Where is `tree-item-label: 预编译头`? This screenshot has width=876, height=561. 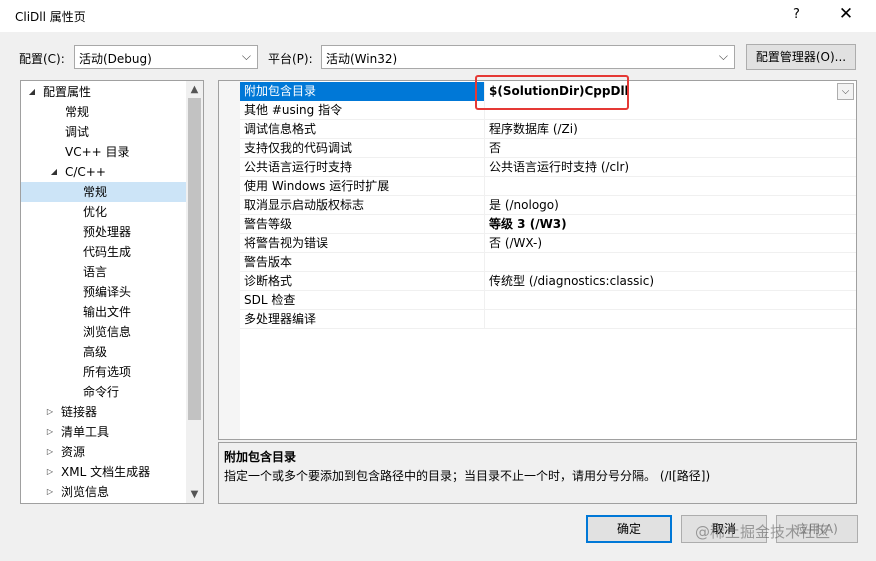 tree-item-label: 预编译头 is located at coordinates (107, 292).